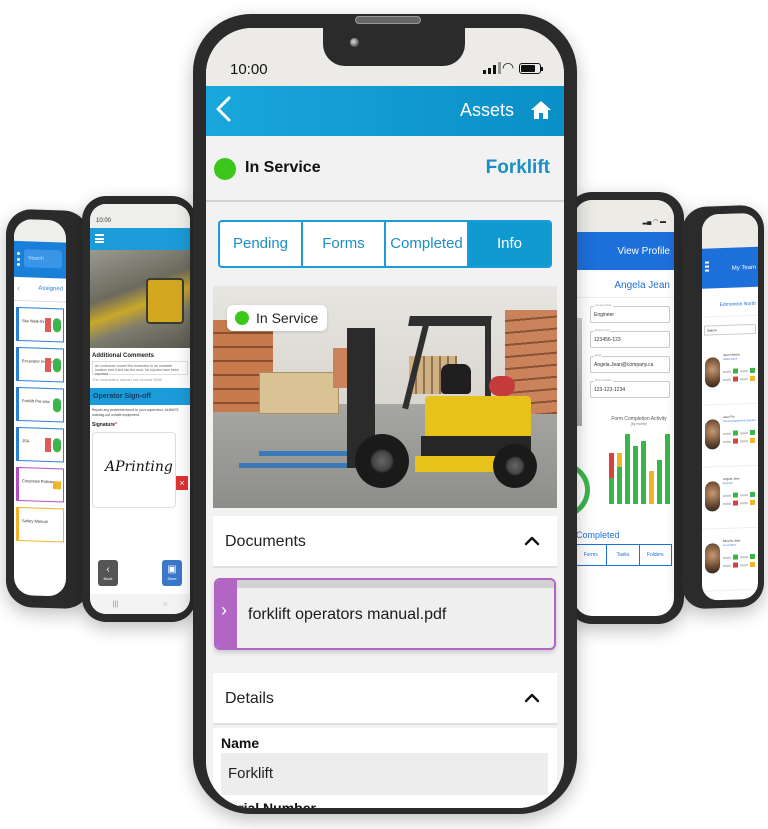 This screenshot has height=829, width=768. Describe the element at coordinates (140, 239) in the screenshot. I see `app-bar` at that location.